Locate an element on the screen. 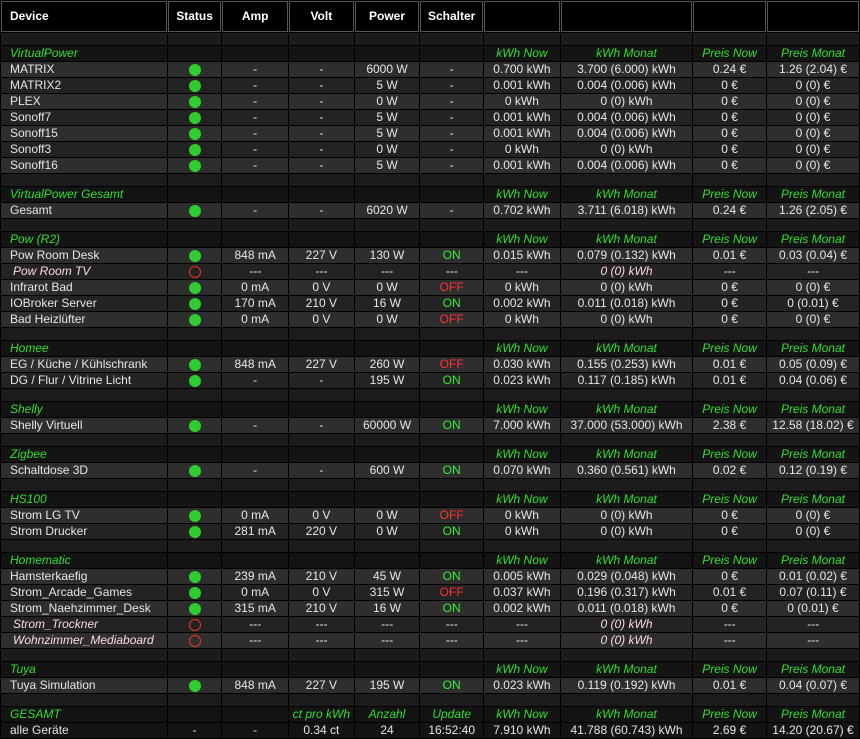  kwh-now-value: 0.702 kWh is located at coordinates (522, 210).